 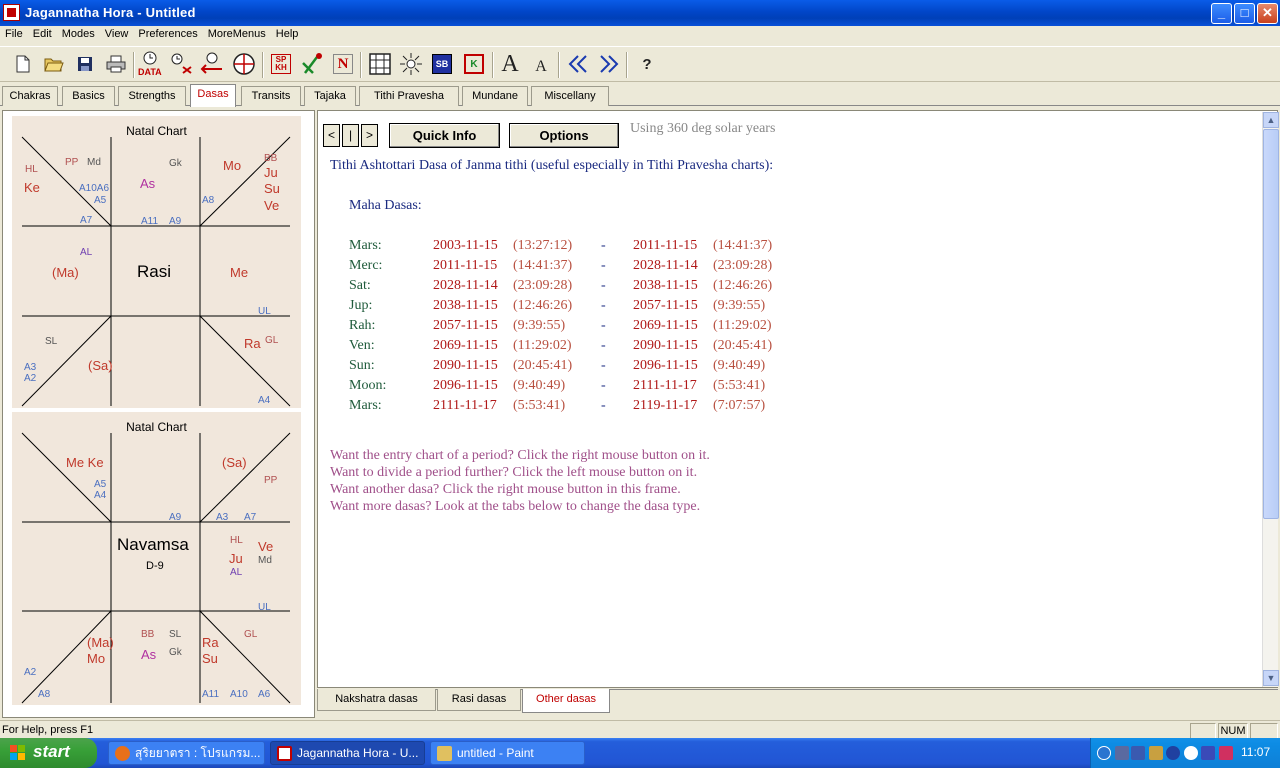 I want to click on k-label: K, so click(x=474, y=64).